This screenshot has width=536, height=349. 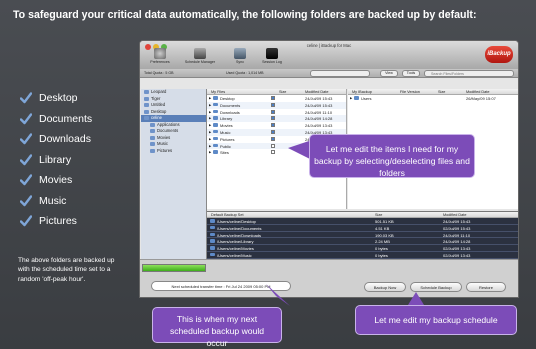 What do you see at coordinates (56, 201) in the screenshot?
I see `folder-item: Music` at bounding box center [56, 201].